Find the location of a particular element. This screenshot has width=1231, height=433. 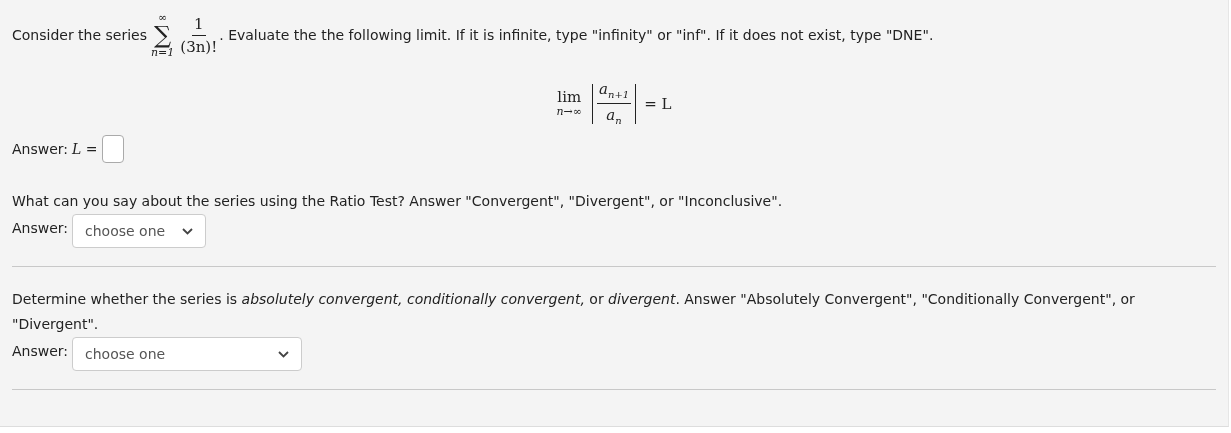

question-text: What can you say about the series using the Ratio Test? Answer "Convergent", "Divergent", or "Inconclusive". is located at coordinates (398, 201).